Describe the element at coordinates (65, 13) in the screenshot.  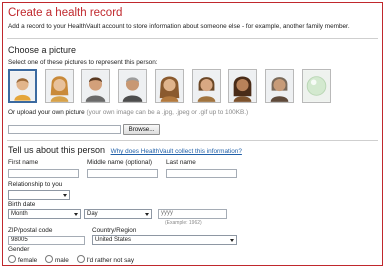
I see `page-title: Create a health record` at that location.